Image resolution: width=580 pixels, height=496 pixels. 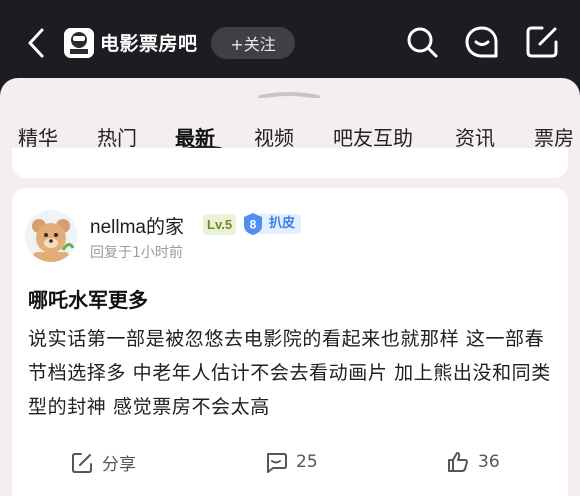 I want to click on fan-level-shield-icon: 8, so click(x=253, y=224).